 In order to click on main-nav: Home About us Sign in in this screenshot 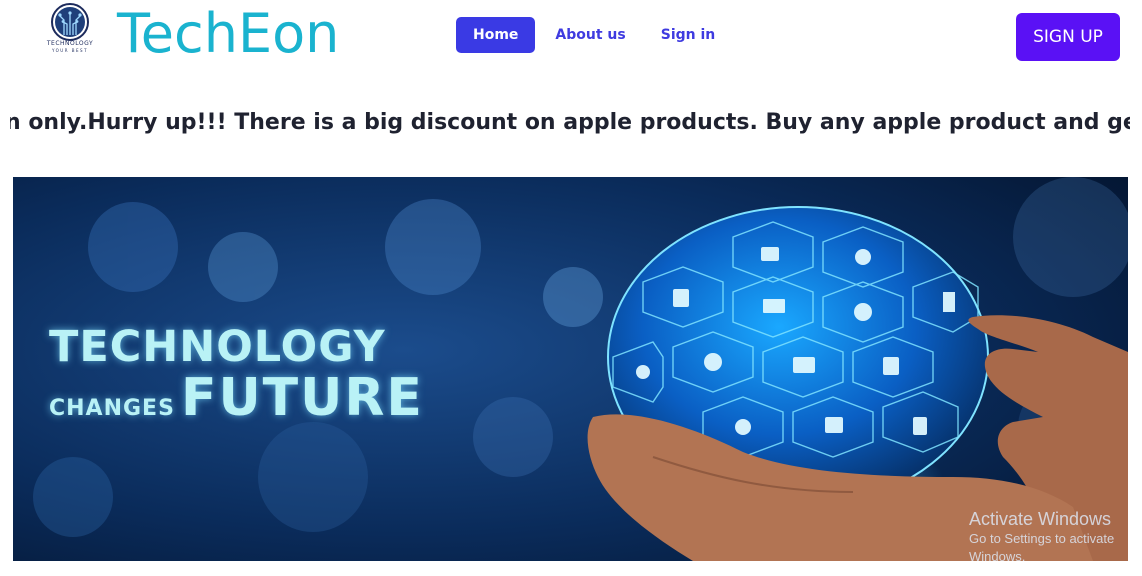, I will do `click(594, 35)`.